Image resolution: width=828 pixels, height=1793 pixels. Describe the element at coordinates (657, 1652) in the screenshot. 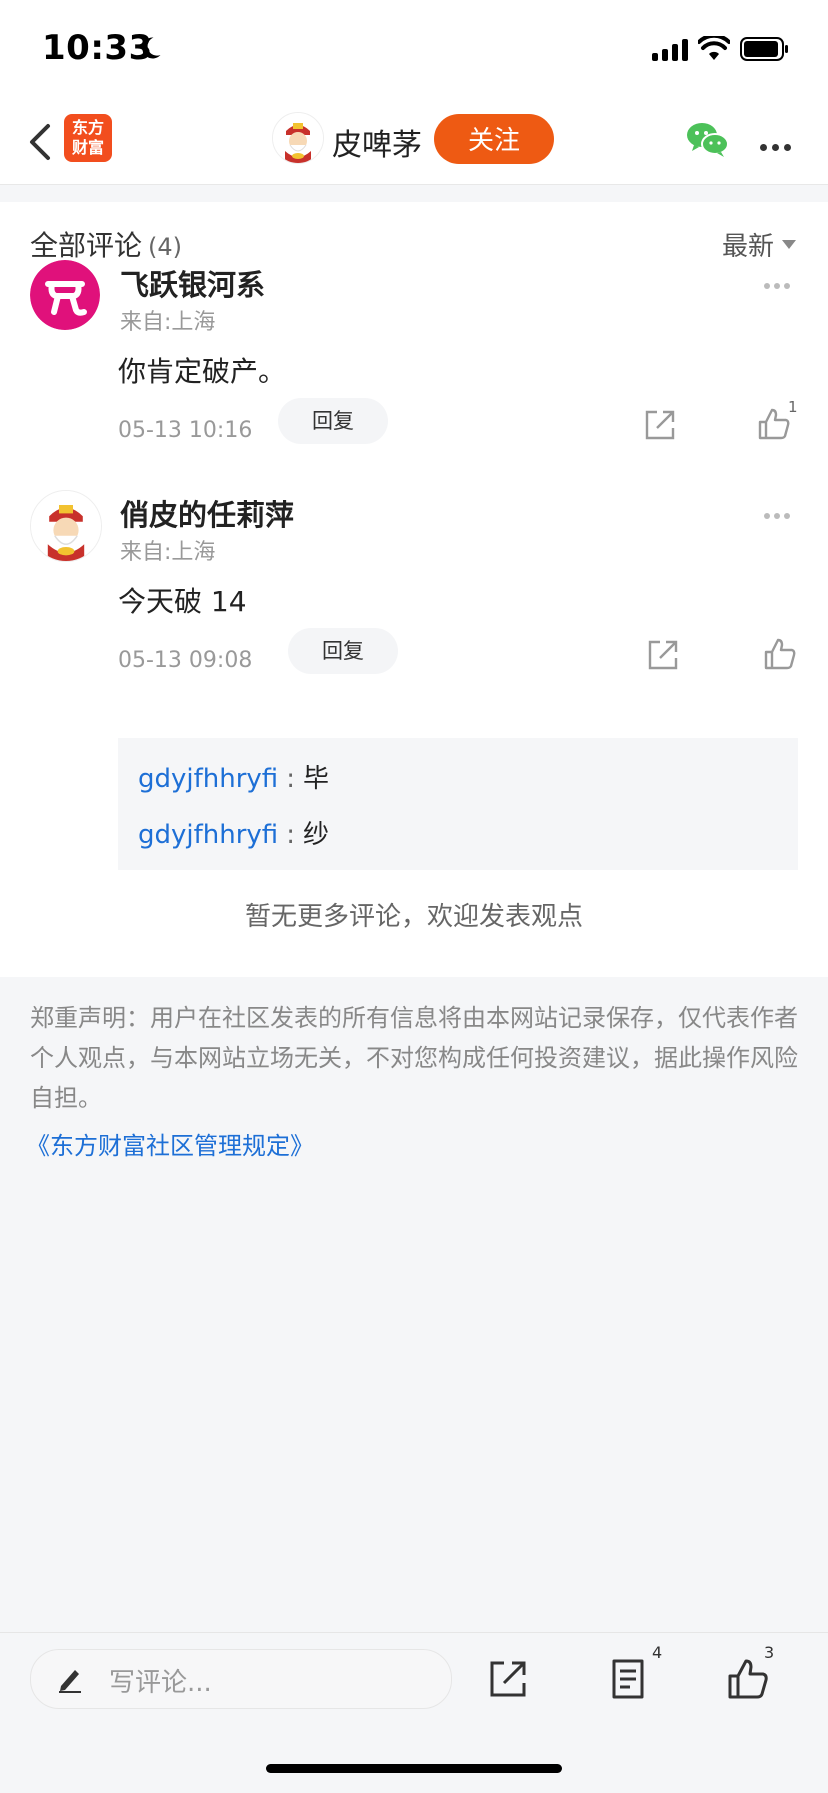

I see `comment-count-badge: 4` at that location.